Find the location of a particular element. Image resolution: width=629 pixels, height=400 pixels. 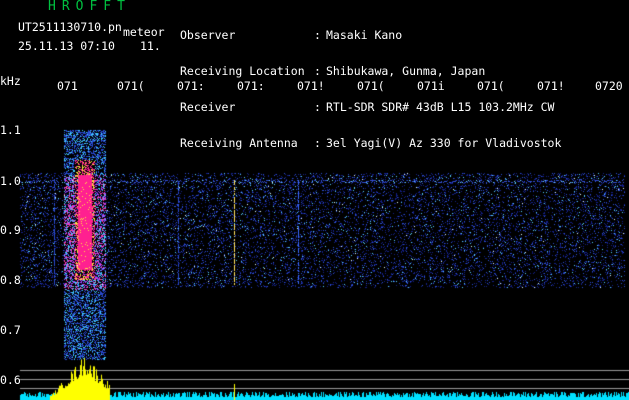

x-tick-label: 071i is located at coordinates (431, 86).